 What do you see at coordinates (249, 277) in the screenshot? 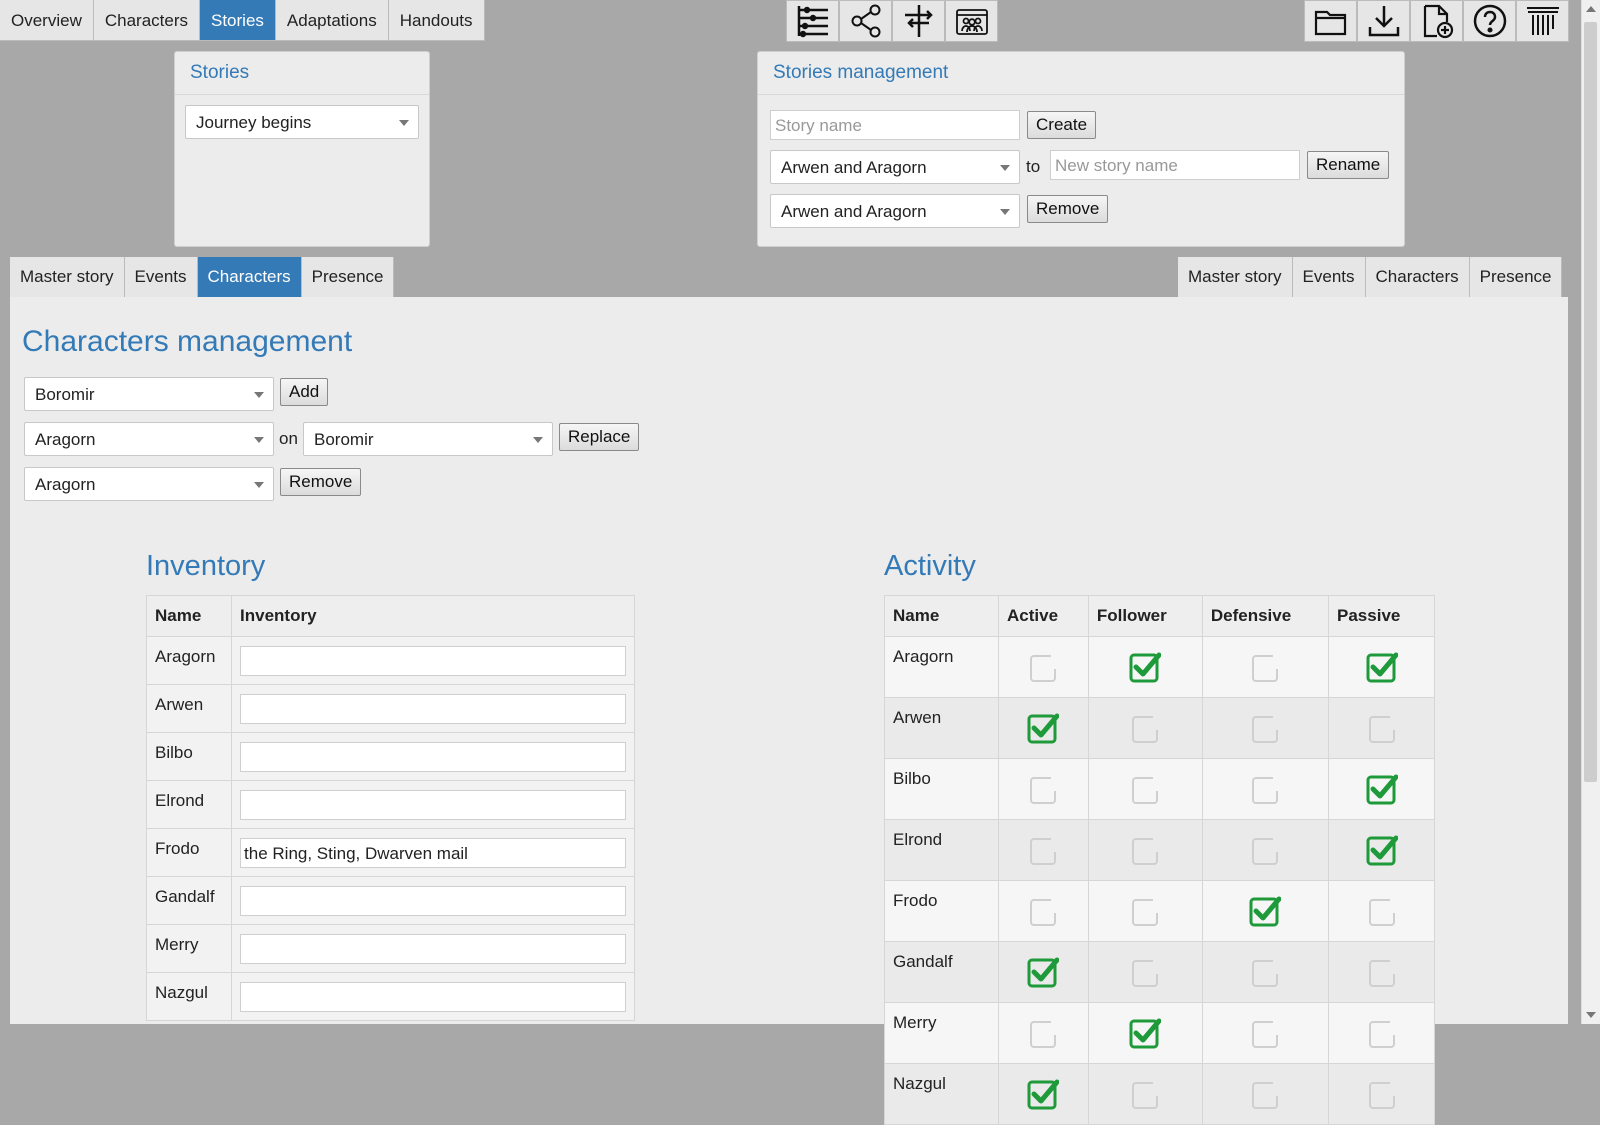
I see `subtab-characters: Characters` at bounding box center [249, 277].